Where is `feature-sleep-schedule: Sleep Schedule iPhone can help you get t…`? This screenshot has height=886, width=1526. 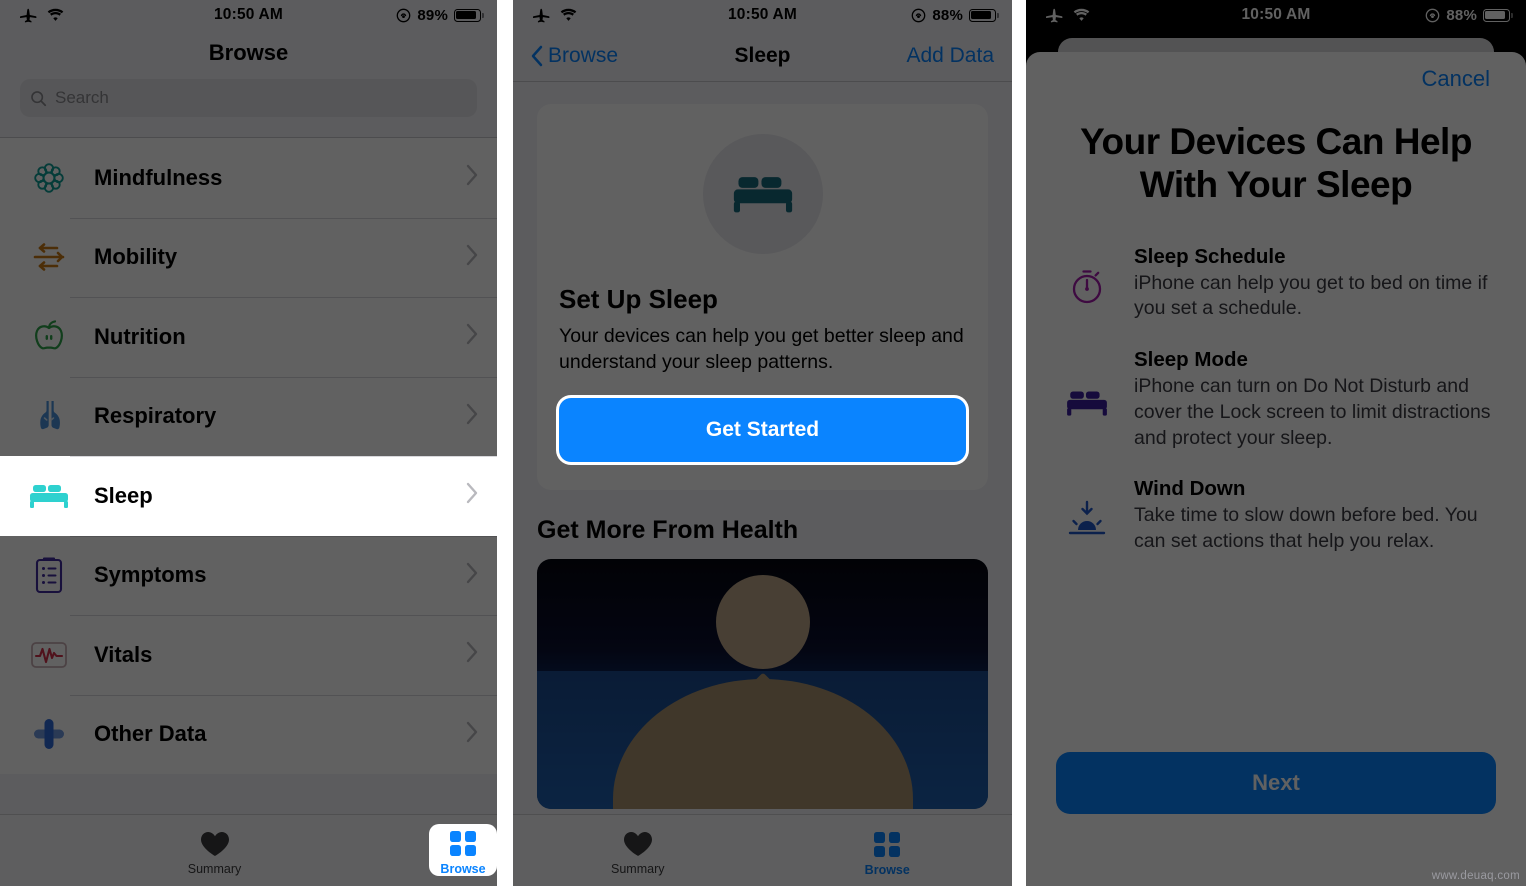 feature-sleep-schedule: Sleep Schedule iPhone can help you get t… is located at coordinates (1276, 283).